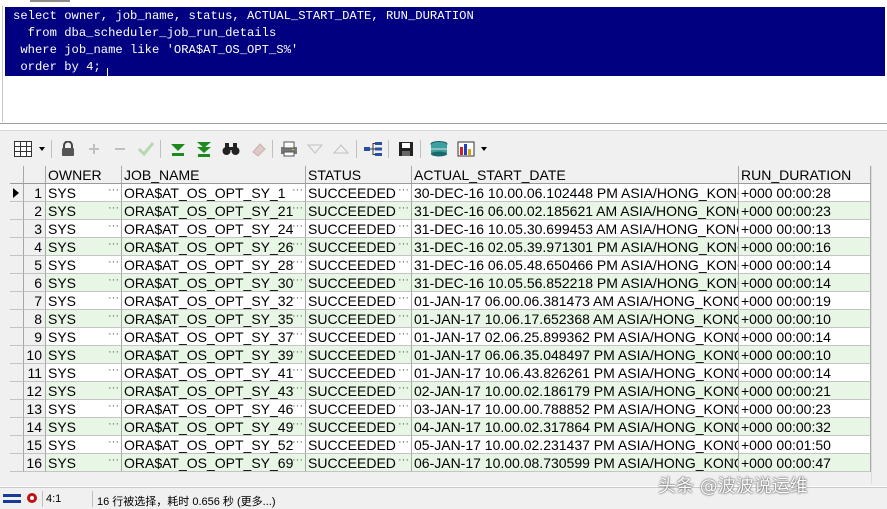 Image resolution: width=887 pixels, height=509 pixels. I want to click on cell-run-duration: +000 00:00:16, so click(805, 247).